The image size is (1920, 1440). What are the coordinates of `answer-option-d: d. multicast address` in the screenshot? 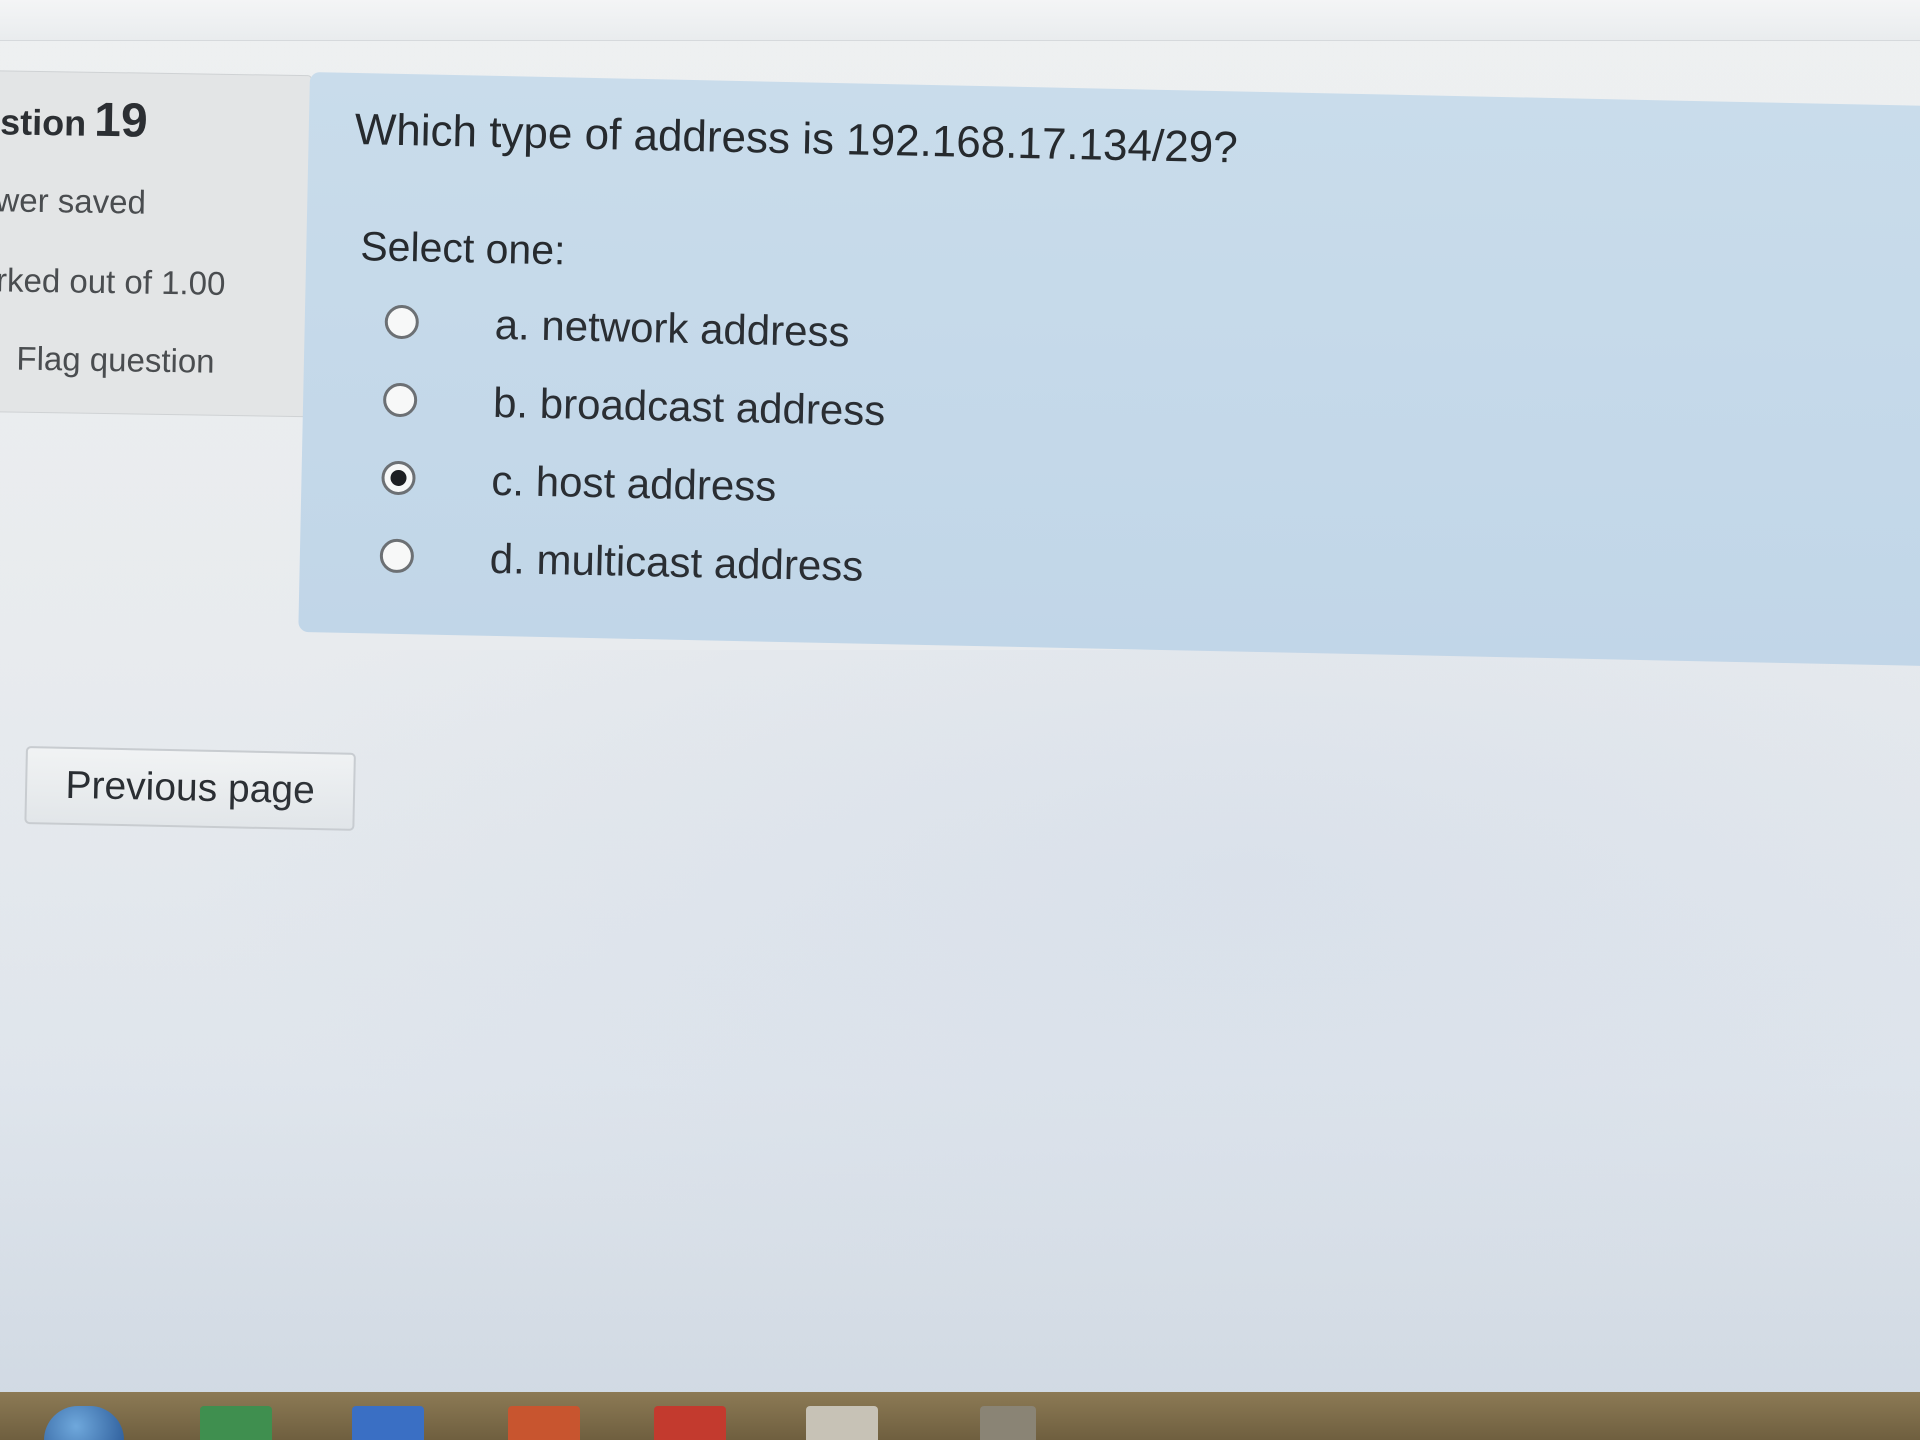 It's located at (621, 572).